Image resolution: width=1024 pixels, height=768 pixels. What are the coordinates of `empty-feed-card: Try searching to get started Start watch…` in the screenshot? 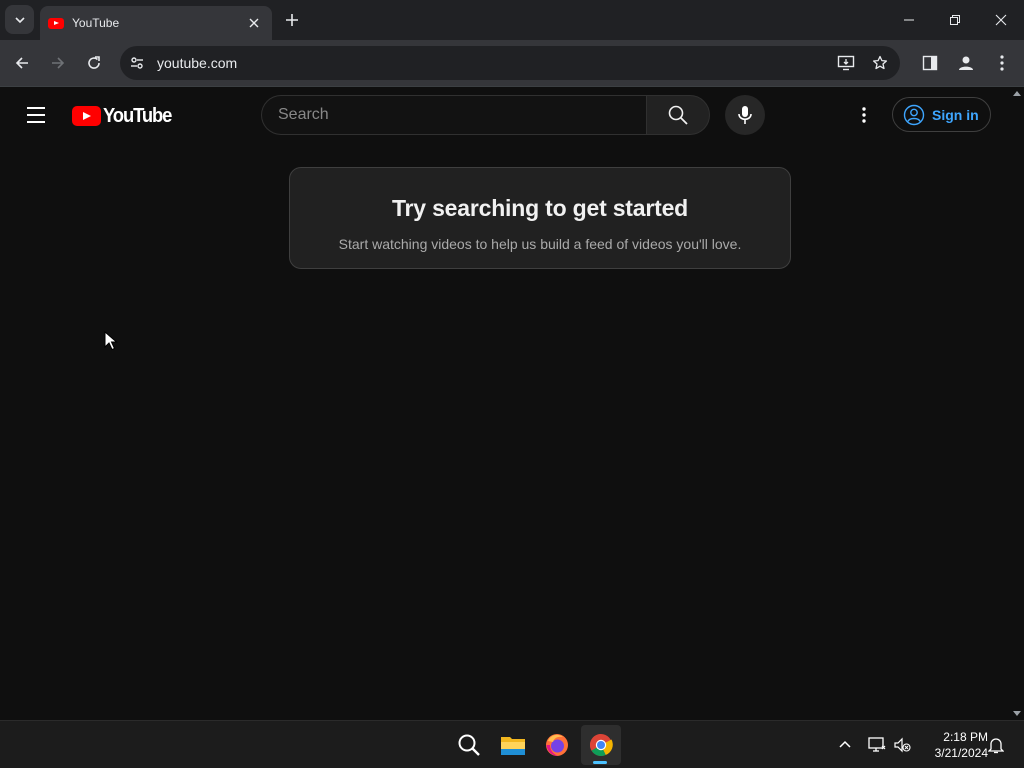 It's located at (540, 218).